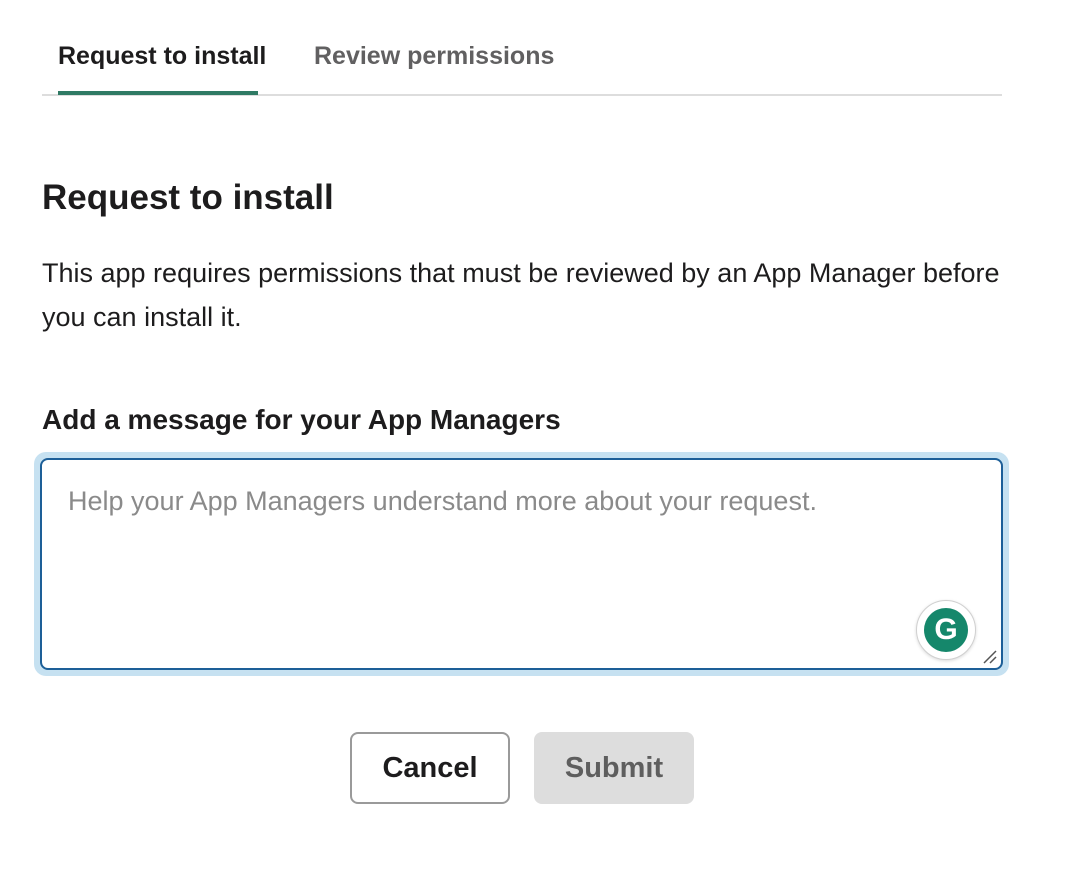 Image resolution: width=1068 pixels, height=874 pixels. I want to click on submit-button: Submit, so click(614, 768).